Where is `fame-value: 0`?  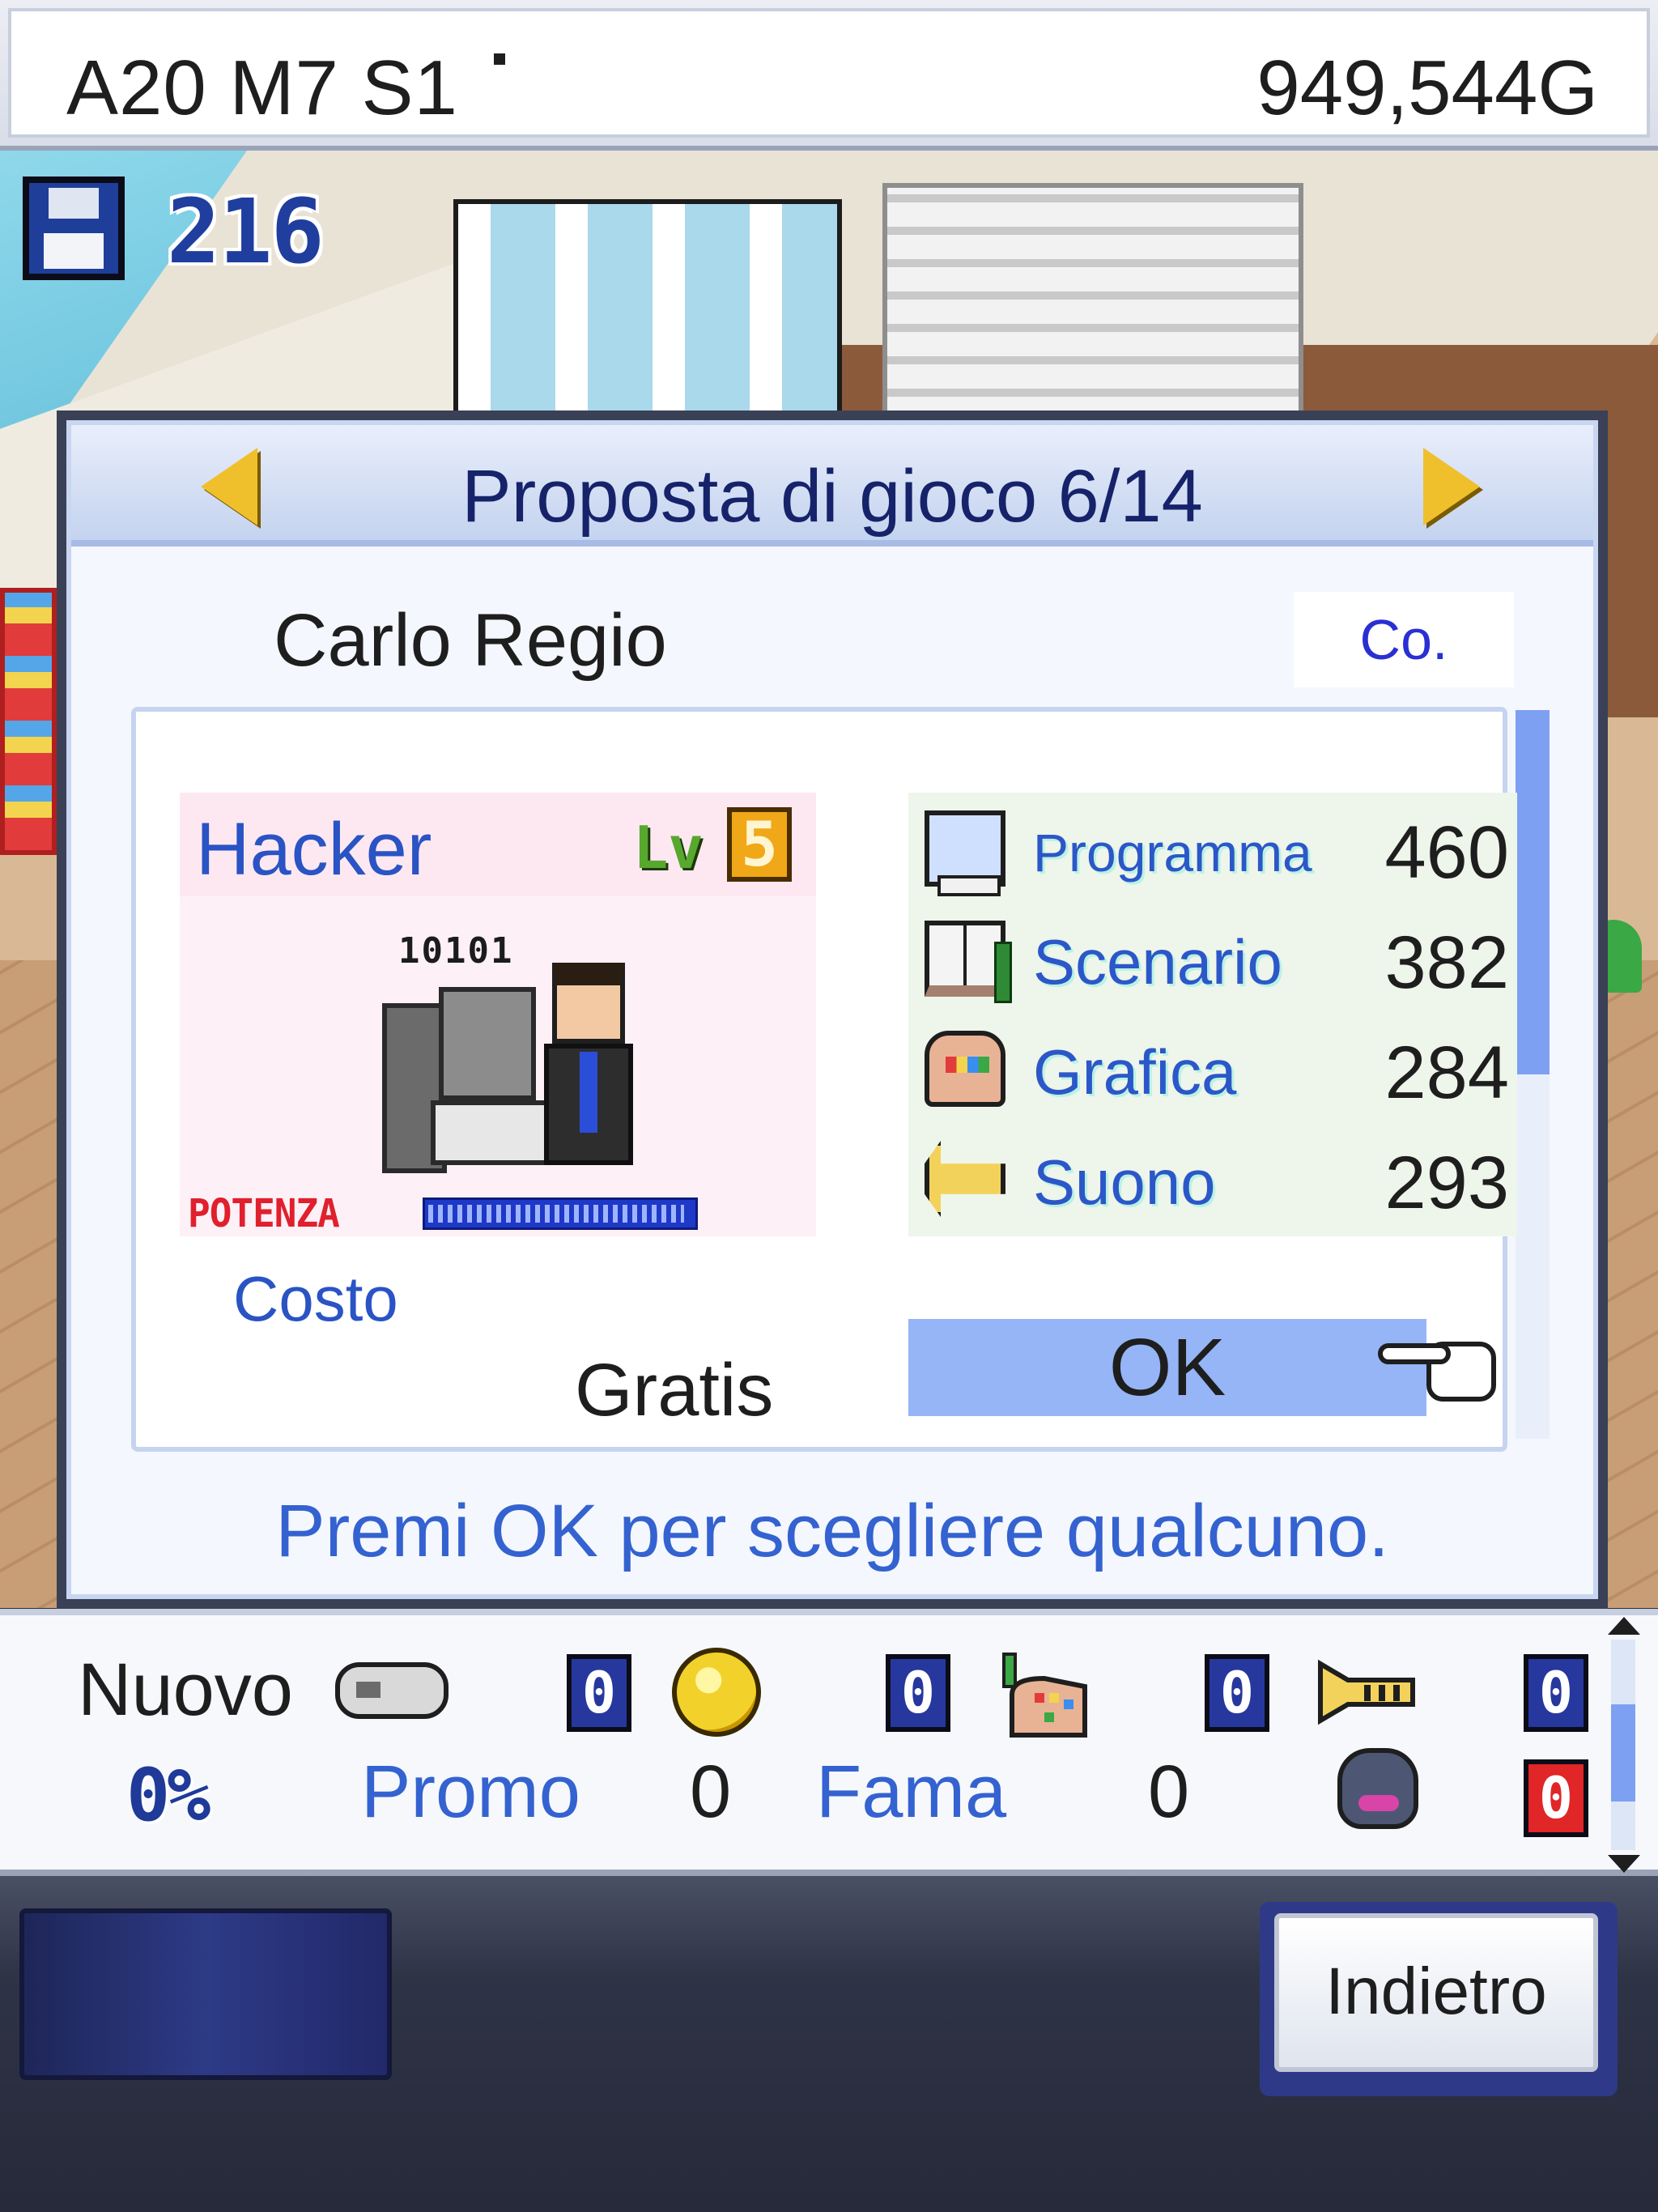
fame-value: 0 is located at coordinates (1169, 1792).